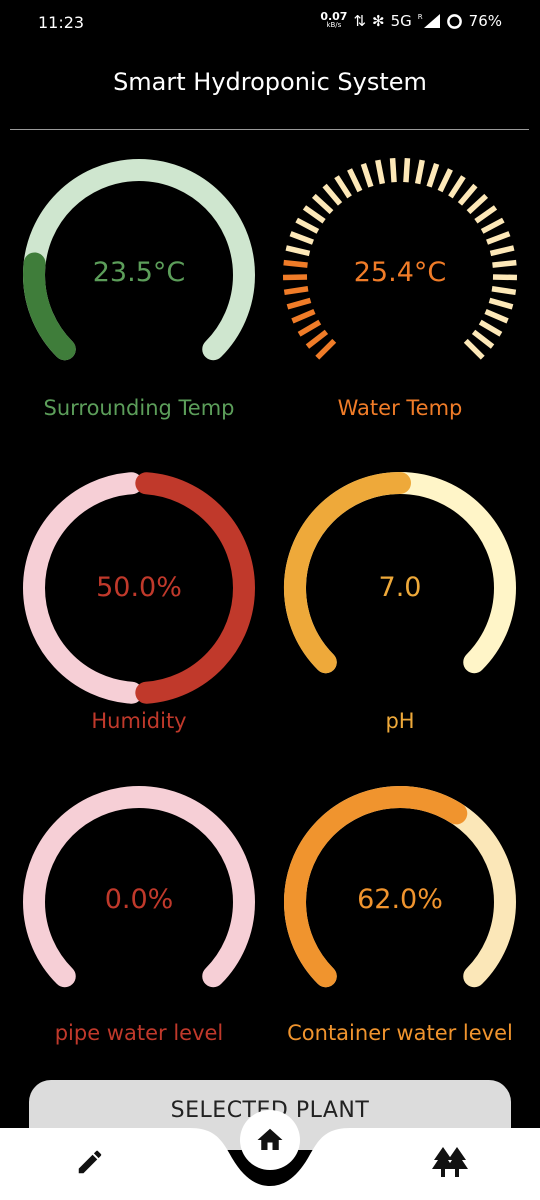 This screenshot has width=540, height=1200. What do you see at coordinates (400, 272) in the screenshot?
I see `gauge-value: 25.4°C` at bounding box center [400, 272].